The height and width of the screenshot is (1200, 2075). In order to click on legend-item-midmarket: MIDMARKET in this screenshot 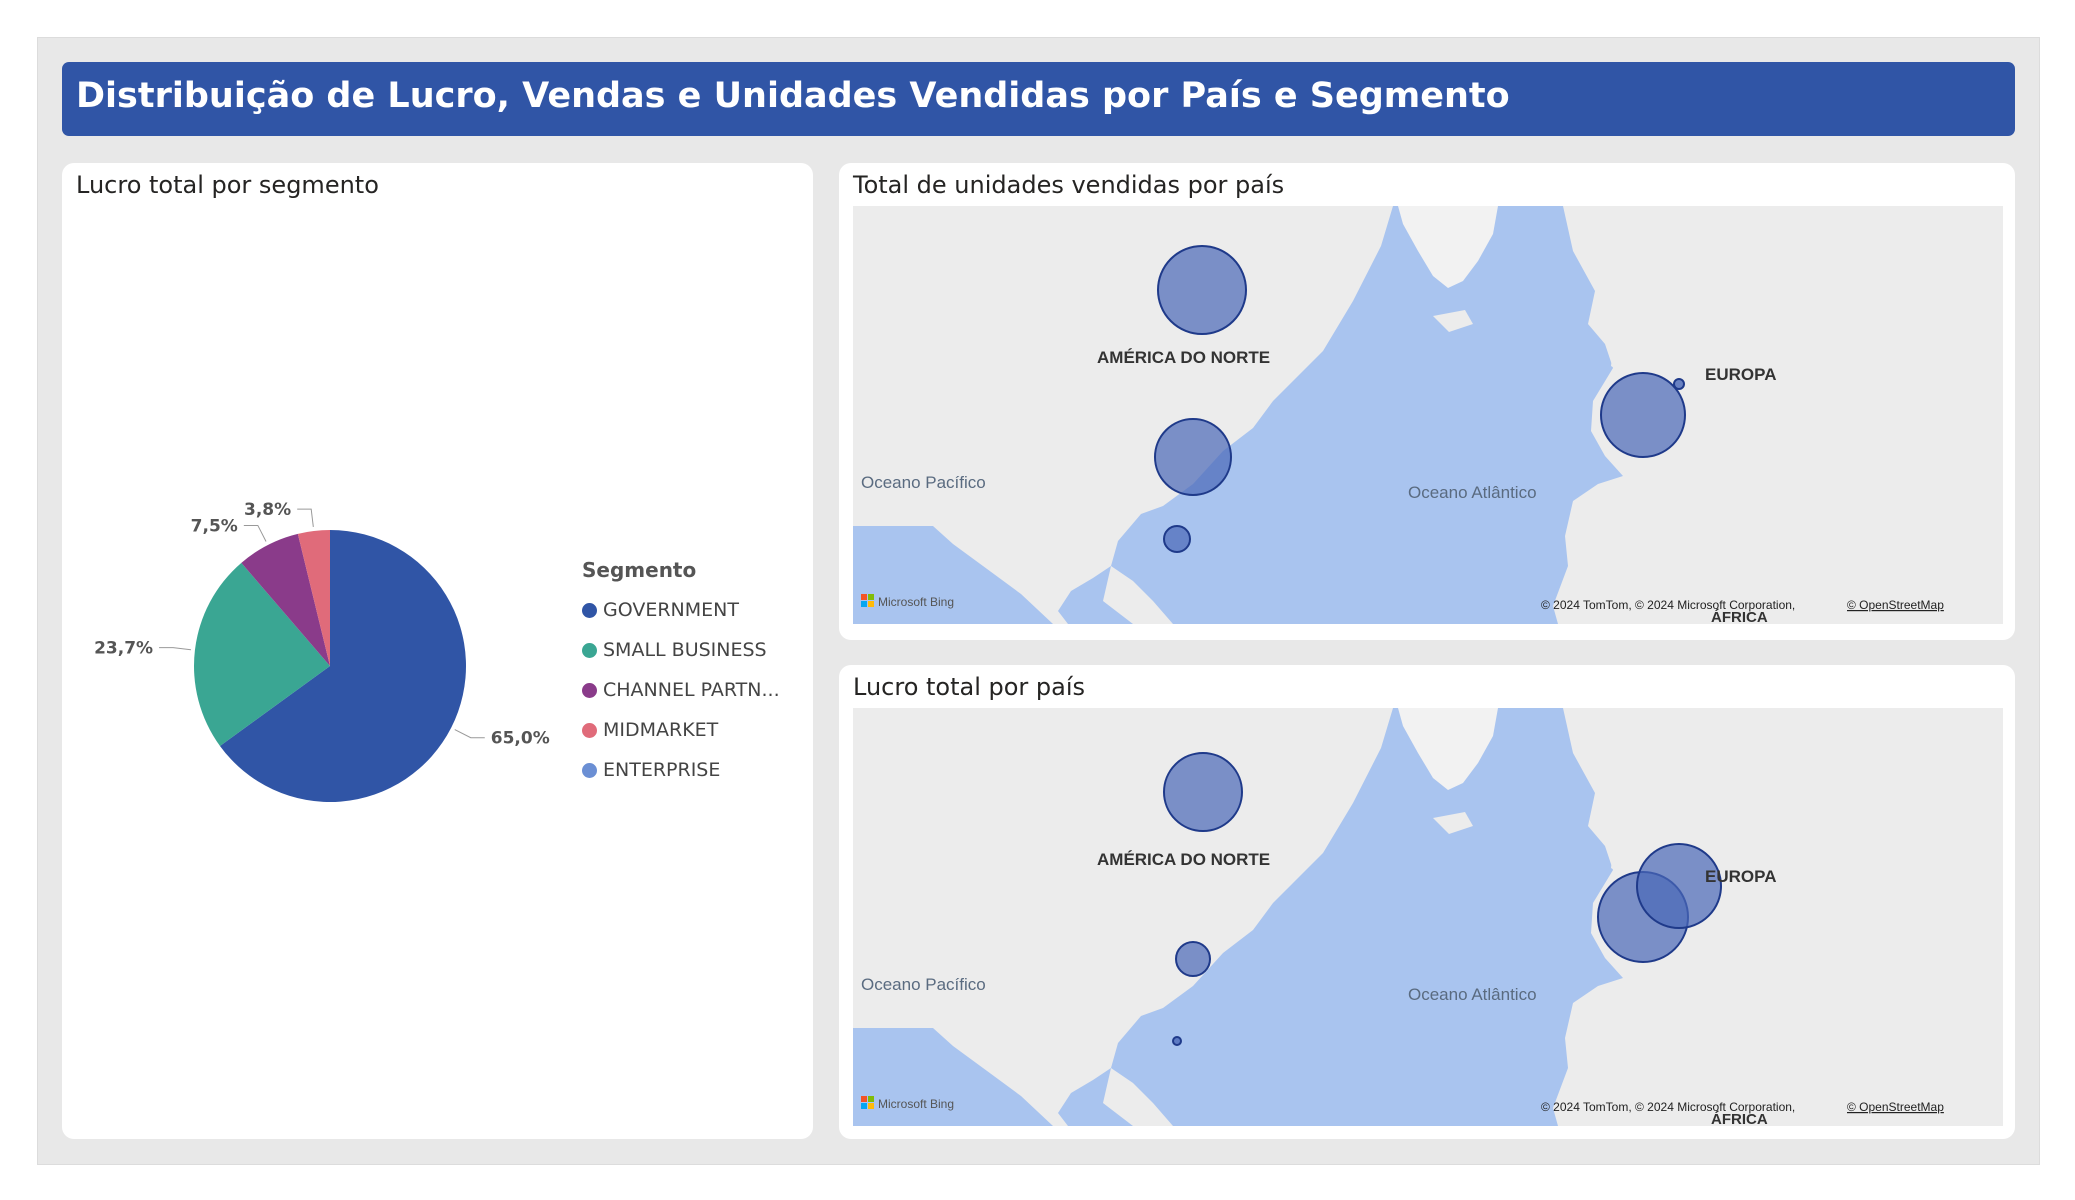, I will do `click(681, 730)`.